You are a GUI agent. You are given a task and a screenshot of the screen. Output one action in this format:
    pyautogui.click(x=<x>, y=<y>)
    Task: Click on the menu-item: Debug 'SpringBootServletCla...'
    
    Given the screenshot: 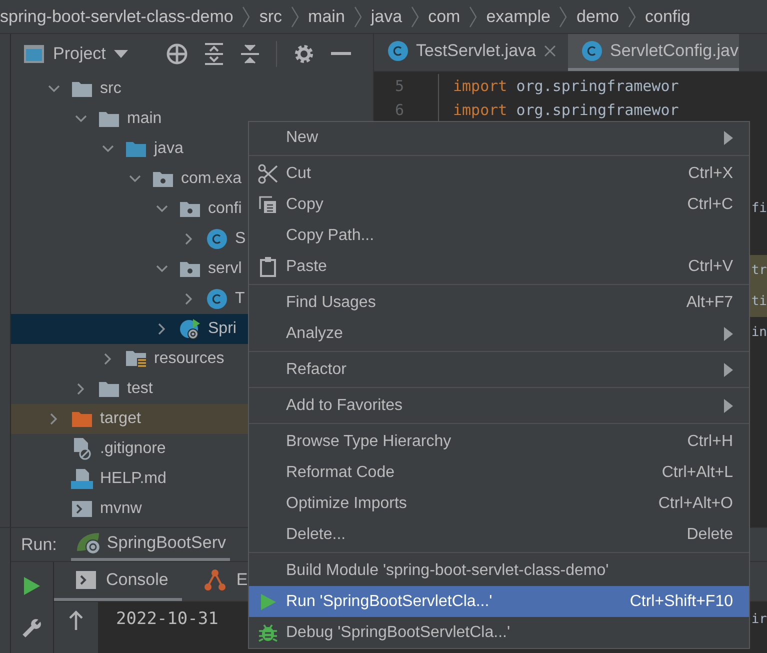 What is the action you would take?
    pyautogui.click(x=499, y=632)
    